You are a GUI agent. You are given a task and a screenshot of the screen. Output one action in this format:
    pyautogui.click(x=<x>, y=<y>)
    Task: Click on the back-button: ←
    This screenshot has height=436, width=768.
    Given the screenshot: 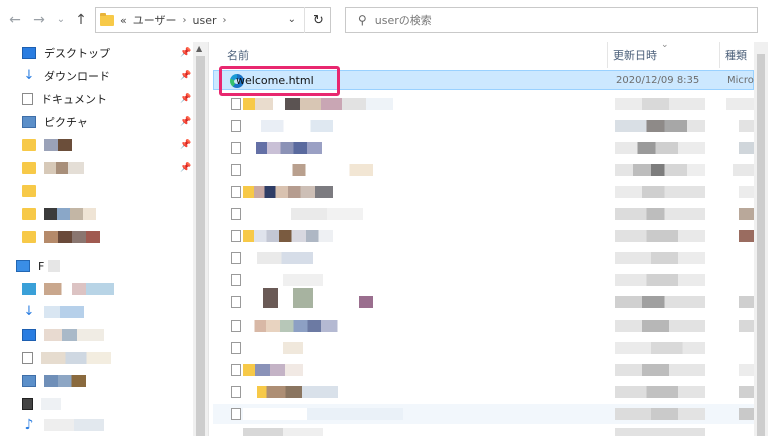 What is the action you would take?
    pyautogui.click(x=15, y=20)
    